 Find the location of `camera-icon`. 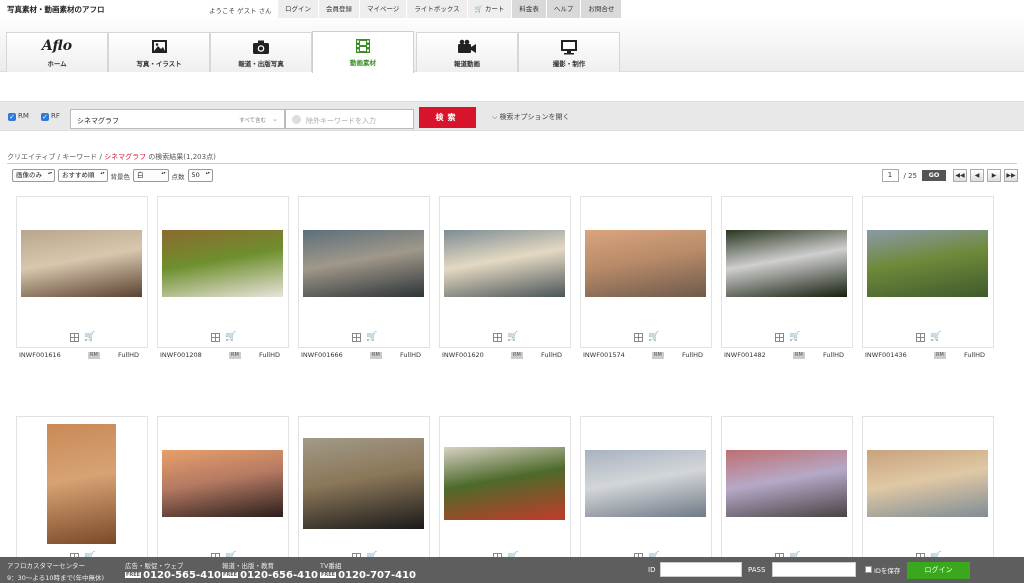

camera-icon is located at coordinates (261, 47).